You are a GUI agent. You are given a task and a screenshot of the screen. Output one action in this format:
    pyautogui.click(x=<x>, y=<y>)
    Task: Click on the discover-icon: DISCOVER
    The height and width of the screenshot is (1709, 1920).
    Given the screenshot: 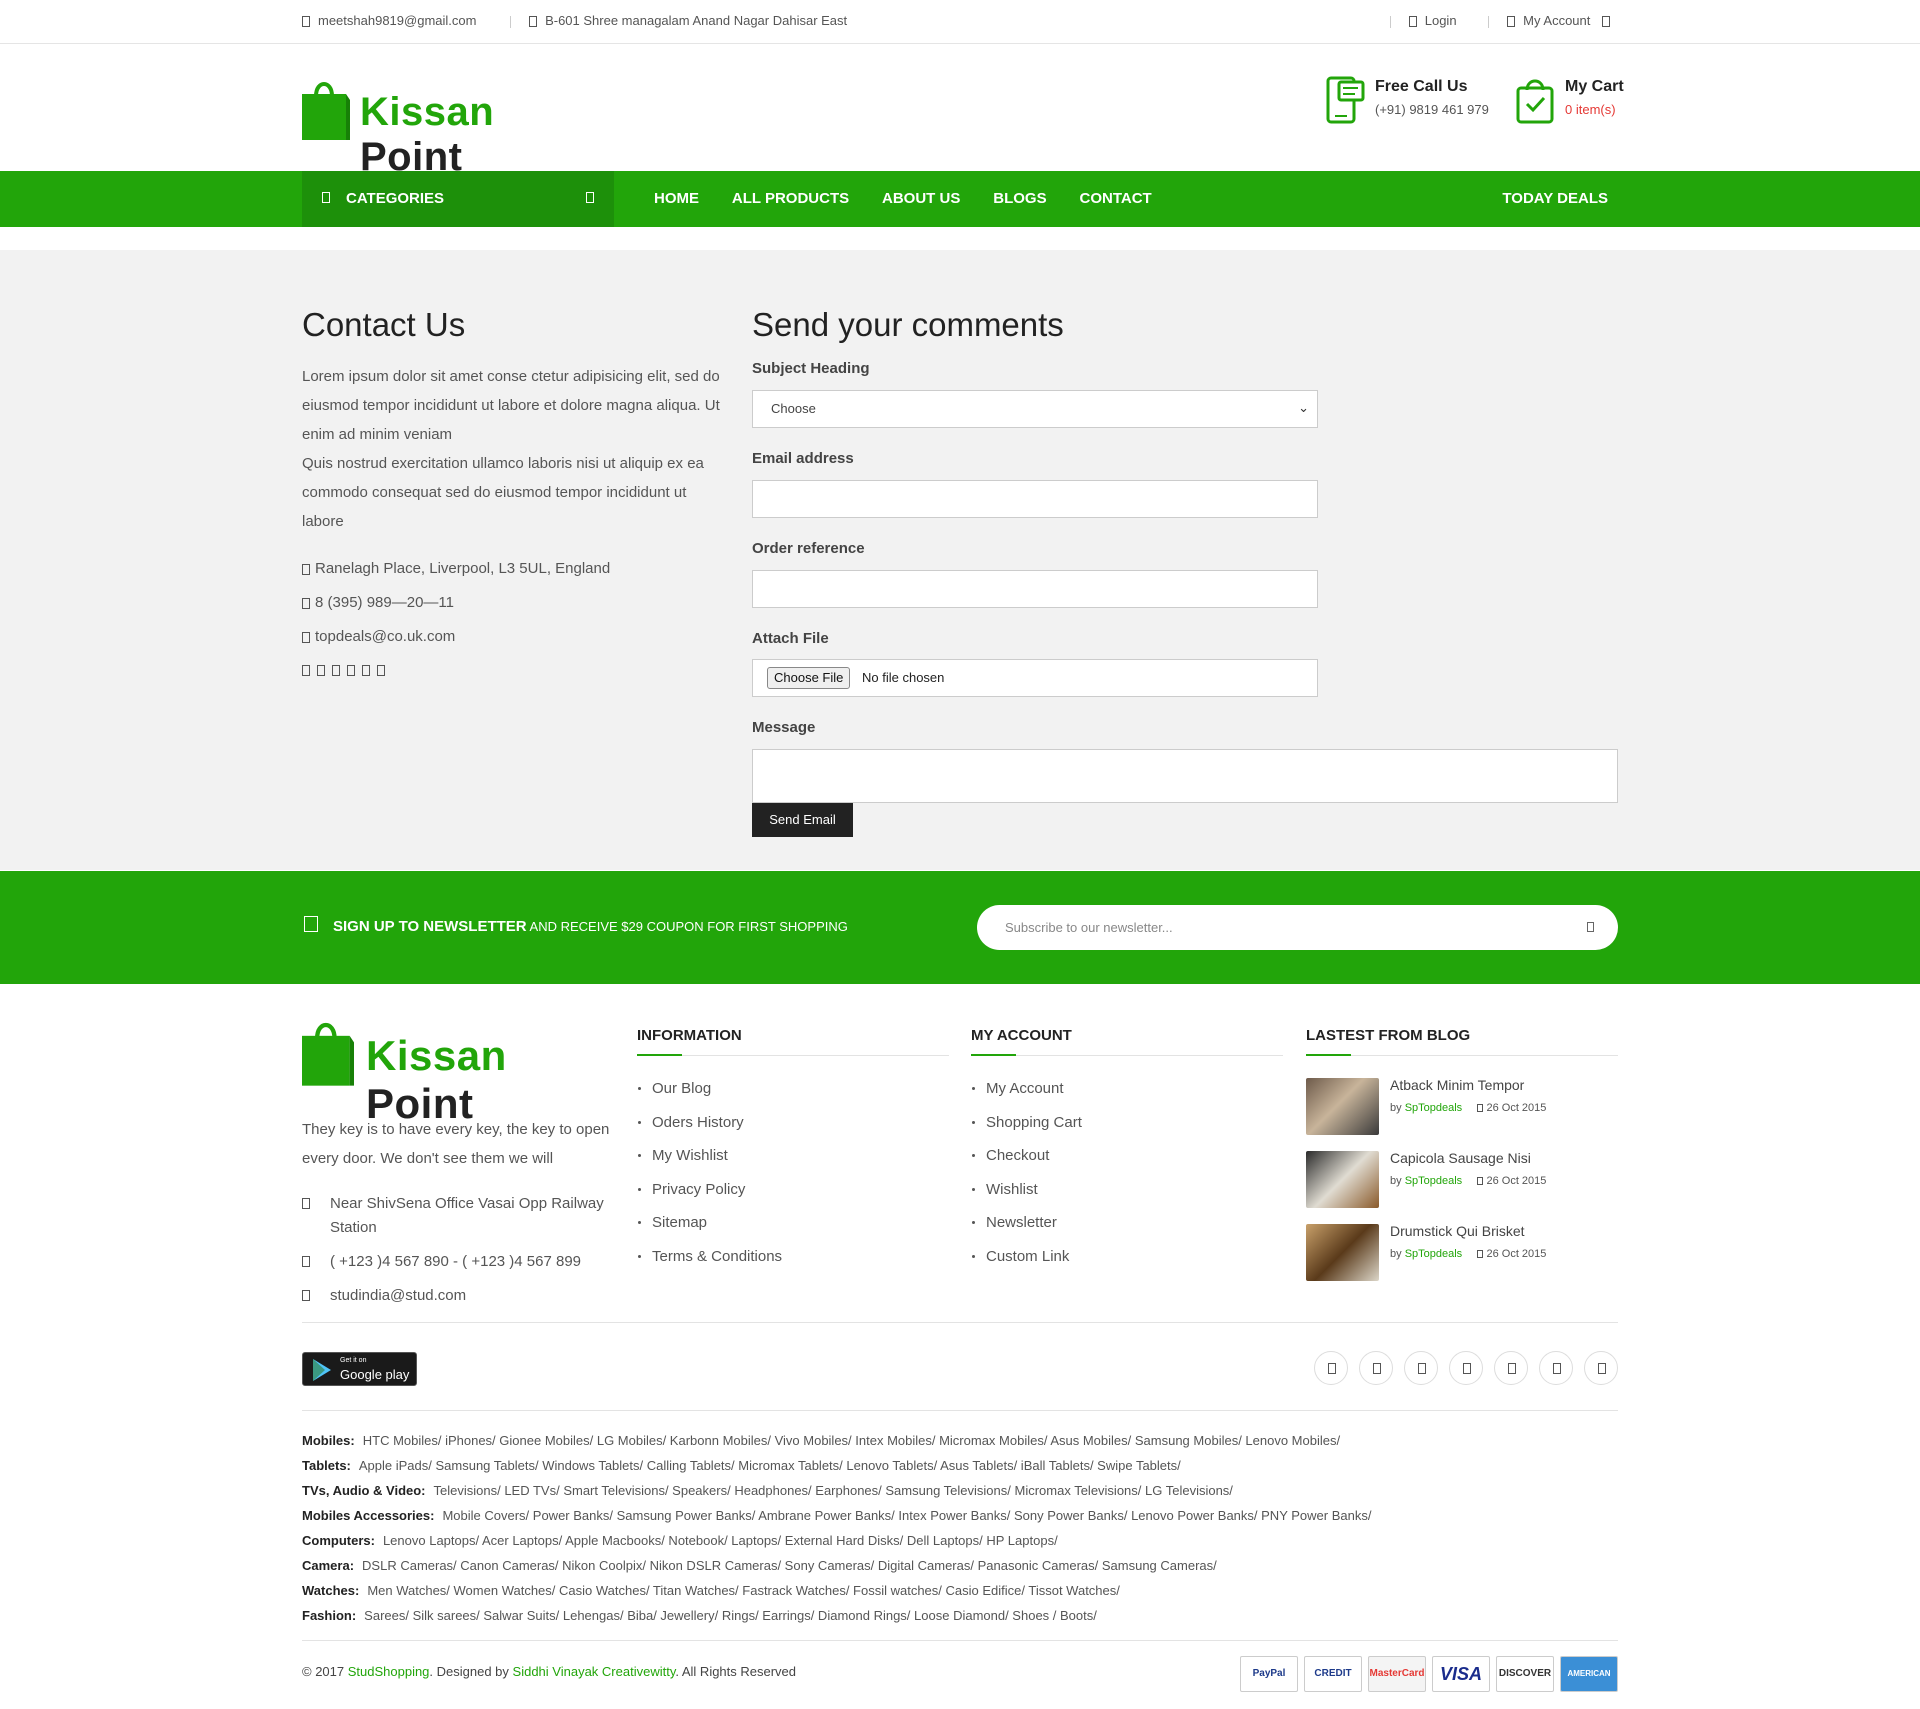 What is the action you would take?
    pyautogui.click(x=1525, y=1674)
    